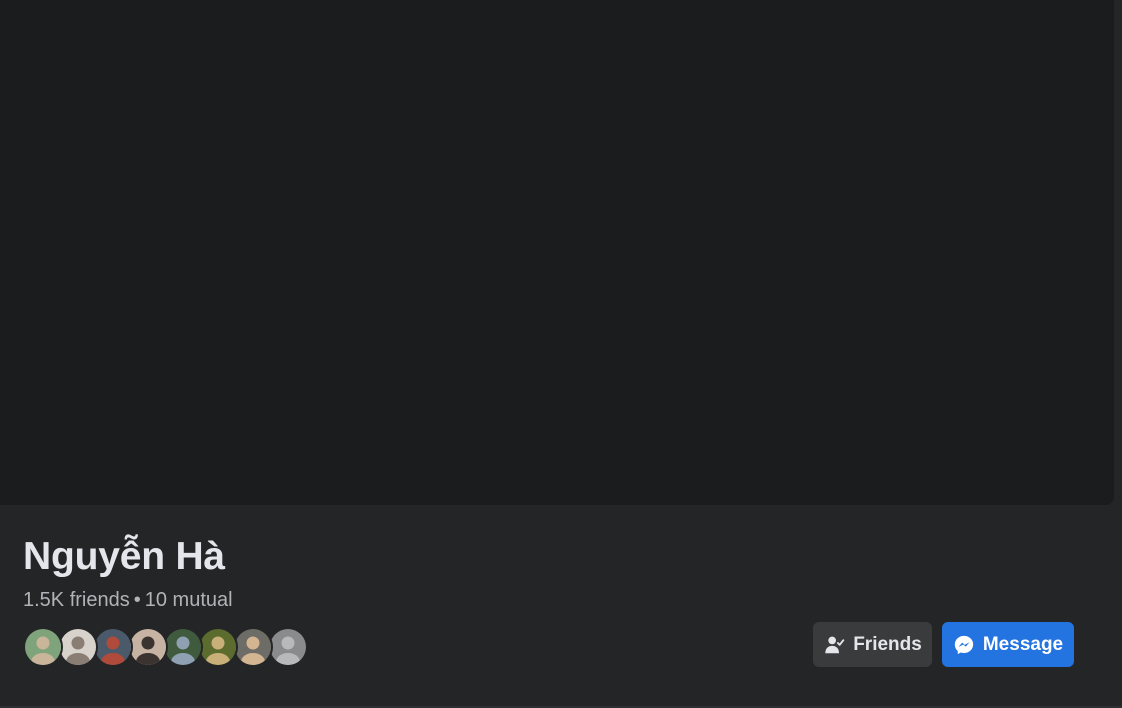  Describe the element at coordinates (189, 600) in the screenshot. I see `mutual-count-link: 10 mutual` at that location.